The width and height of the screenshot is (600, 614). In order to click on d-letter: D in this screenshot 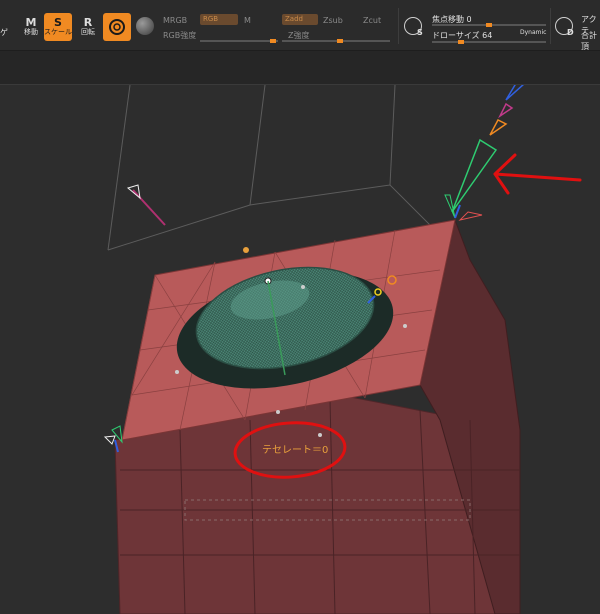, I will do `click(570, 32)`.